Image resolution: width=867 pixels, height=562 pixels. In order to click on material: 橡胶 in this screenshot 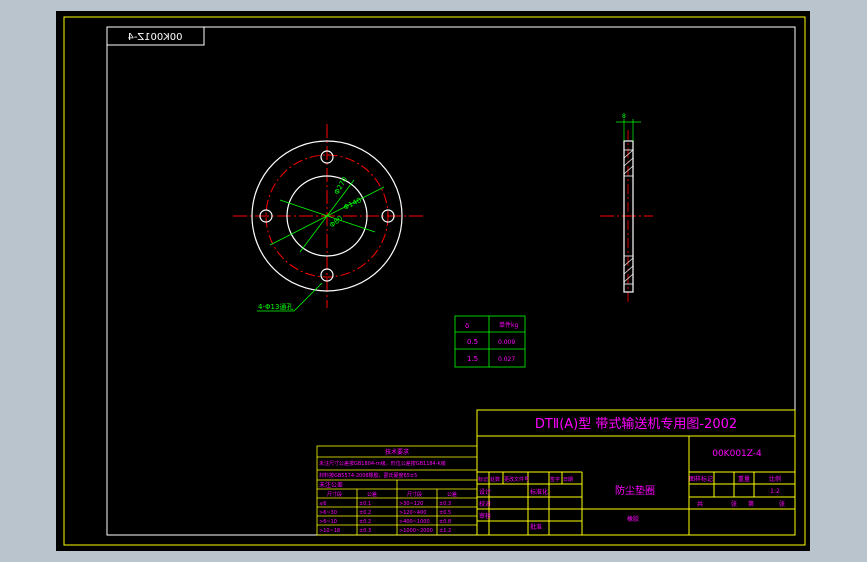, I will do `click(633, 519)`.